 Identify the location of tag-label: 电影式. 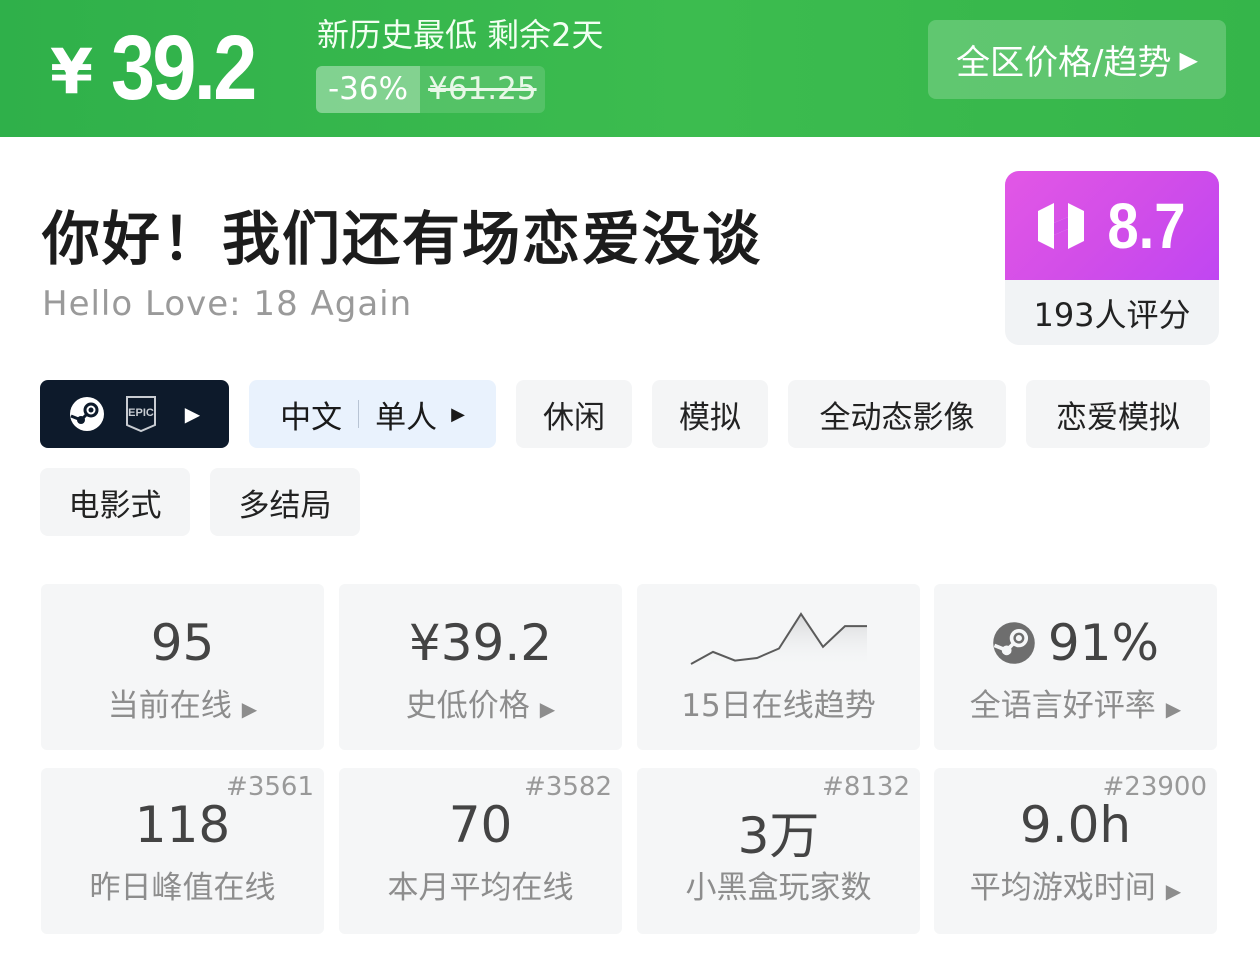
(115, 505).